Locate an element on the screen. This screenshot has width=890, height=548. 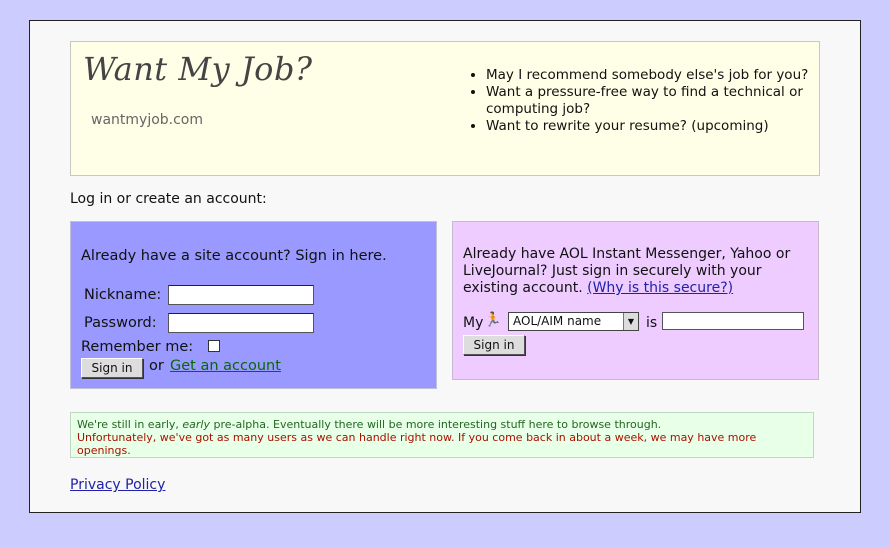
password-input is located at coordinates (241, 323).